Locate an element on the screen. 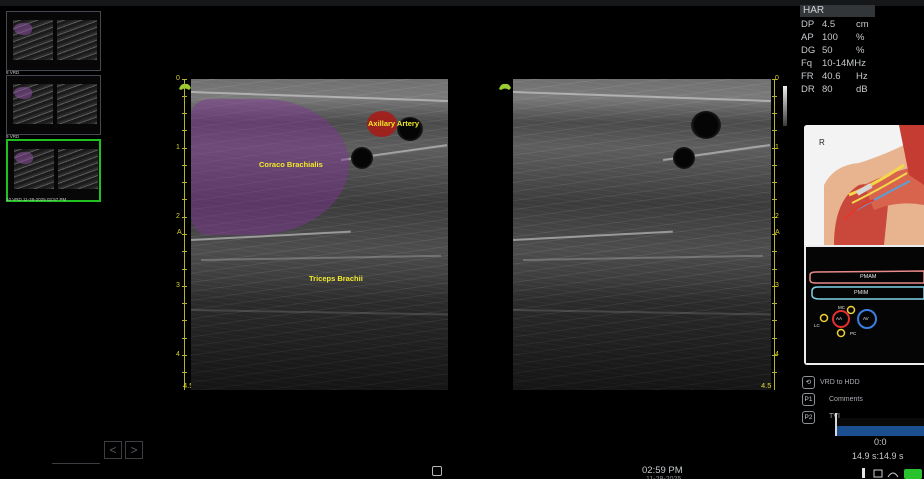  gray-map-bar is located at coordinates (785, 106).